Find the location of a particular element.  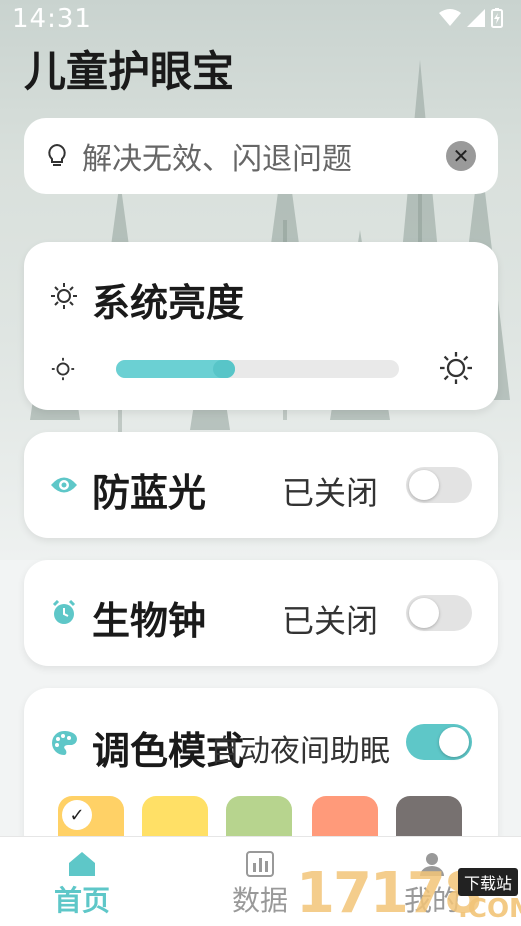

tab-data-label: 数据 is located at coordinates (260, 900).